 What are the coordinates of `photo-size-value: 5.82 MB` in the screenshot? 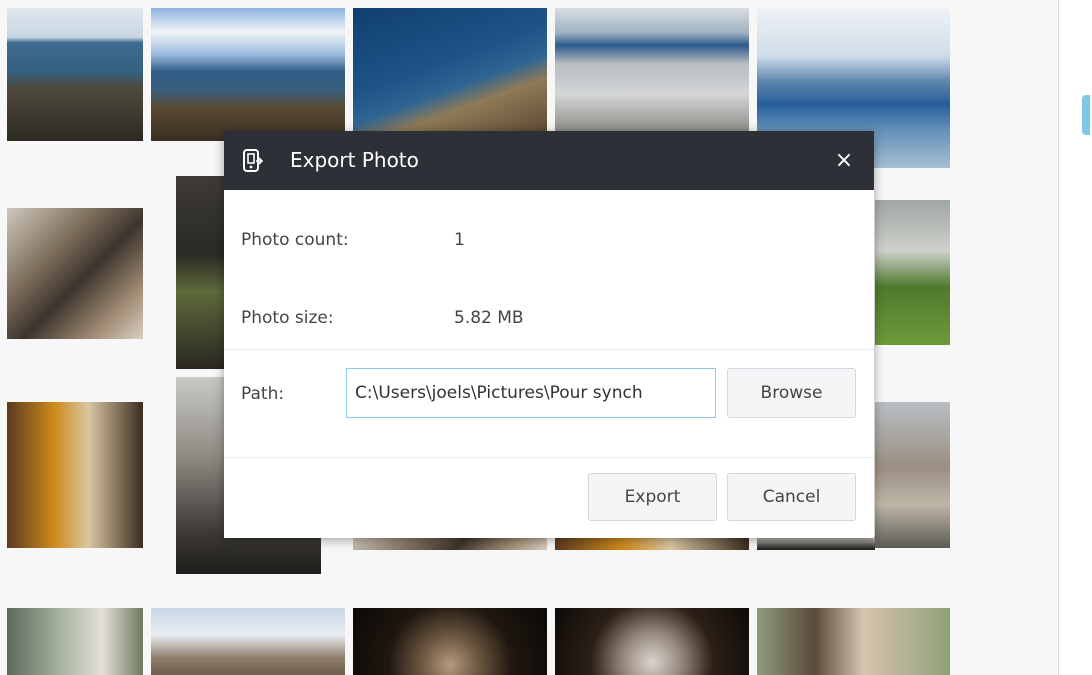 It's located at (489, 318).